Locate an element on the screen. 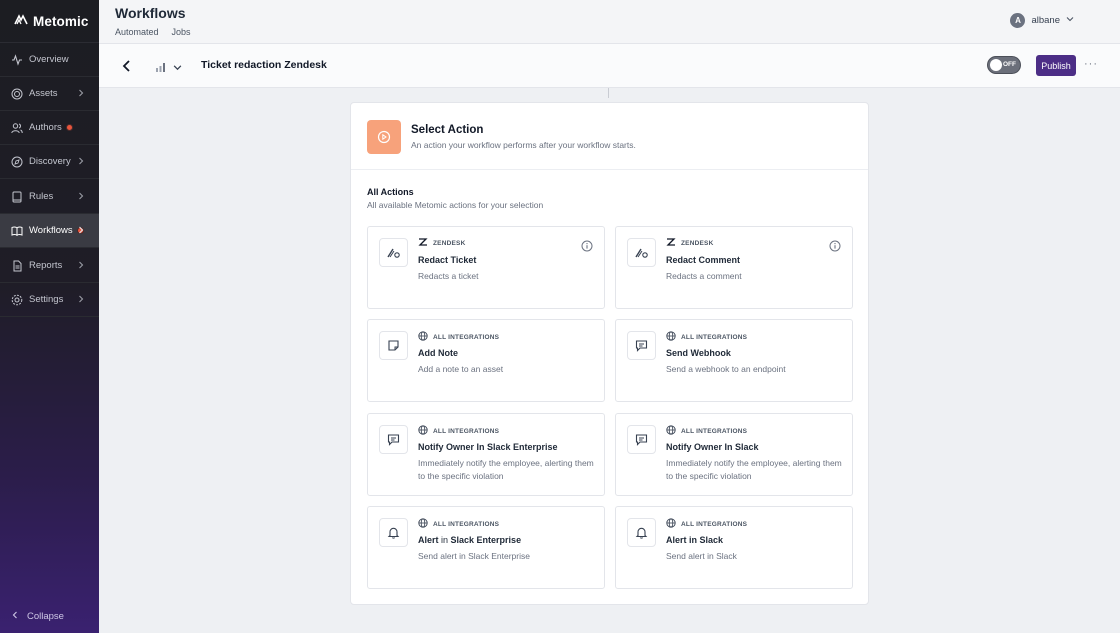 This screenshot has height=633, width=1120. action-description: Send alert in Slack is located at coordinates (701, 556).